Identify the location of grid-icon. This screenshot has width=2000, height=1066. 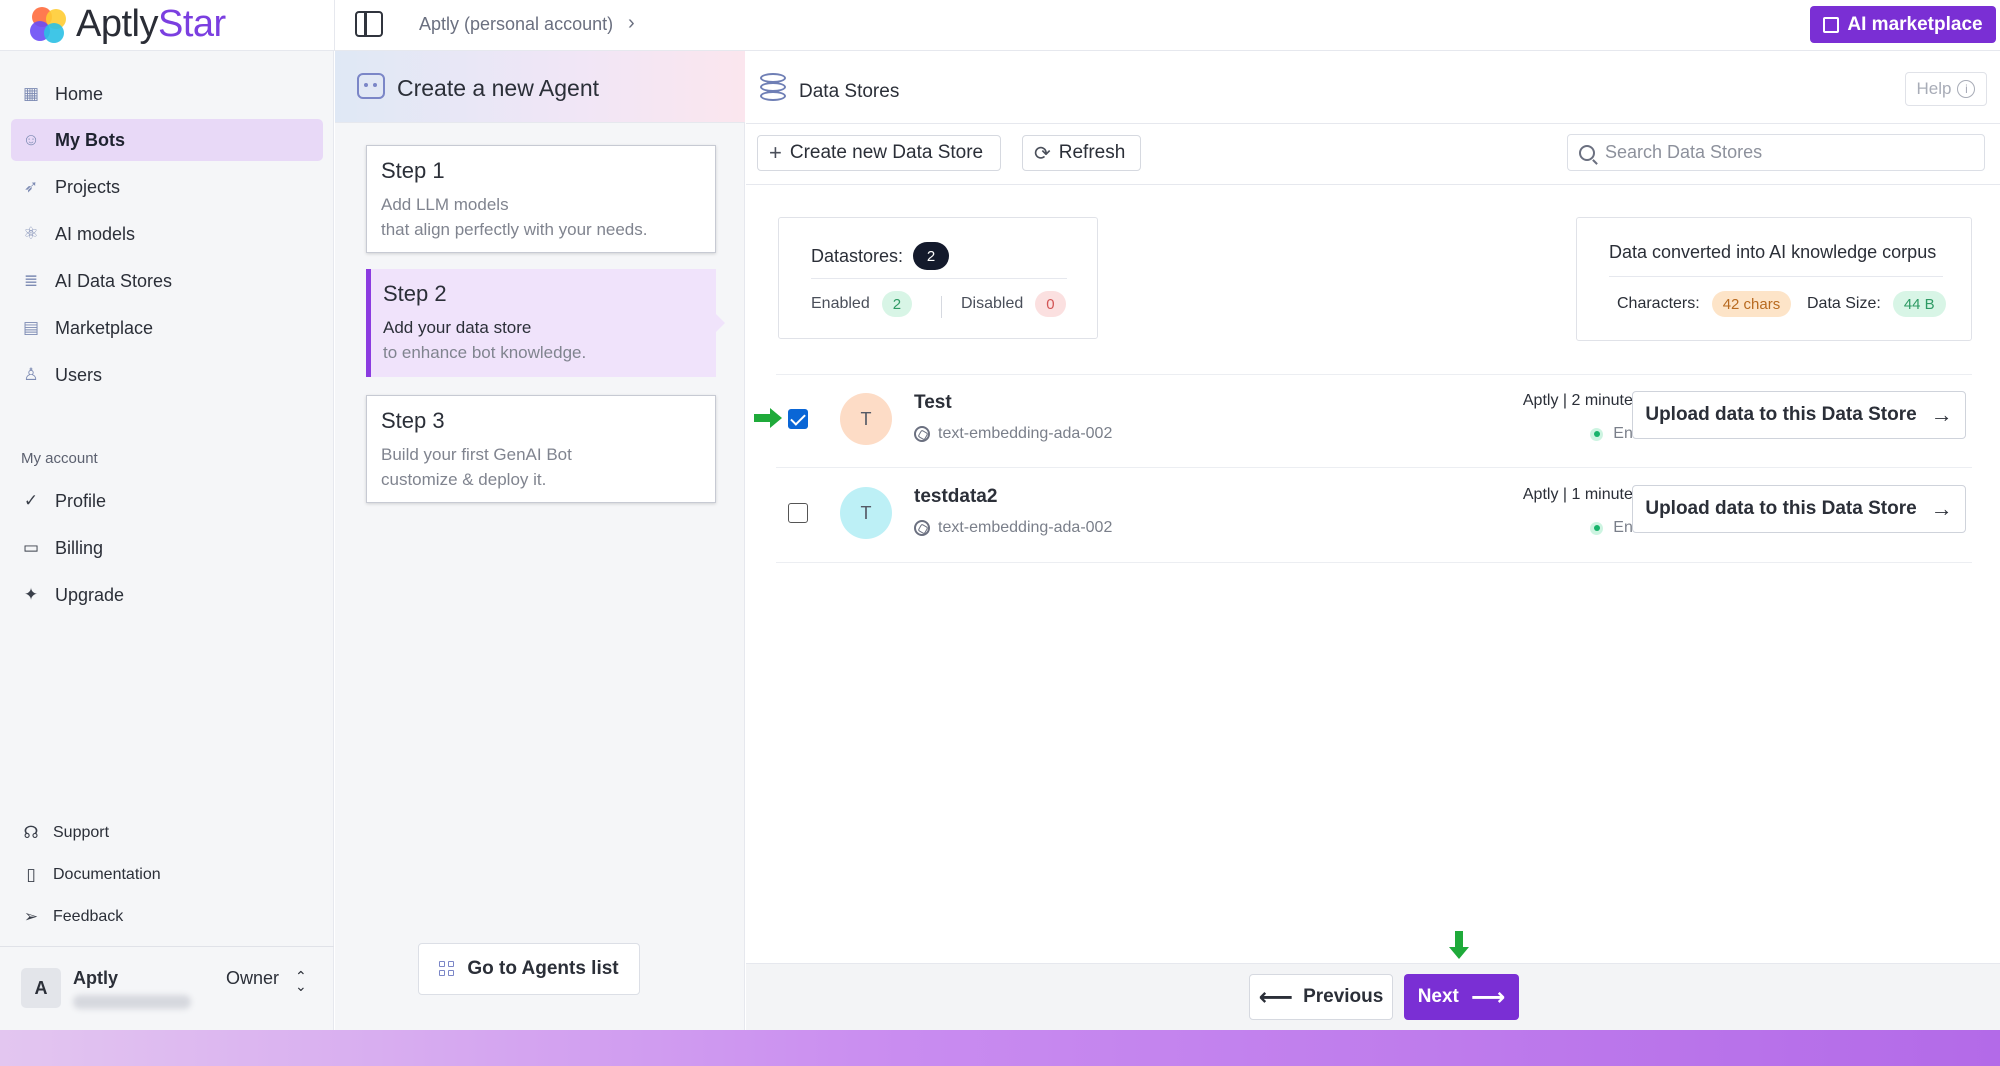
(447, 969).